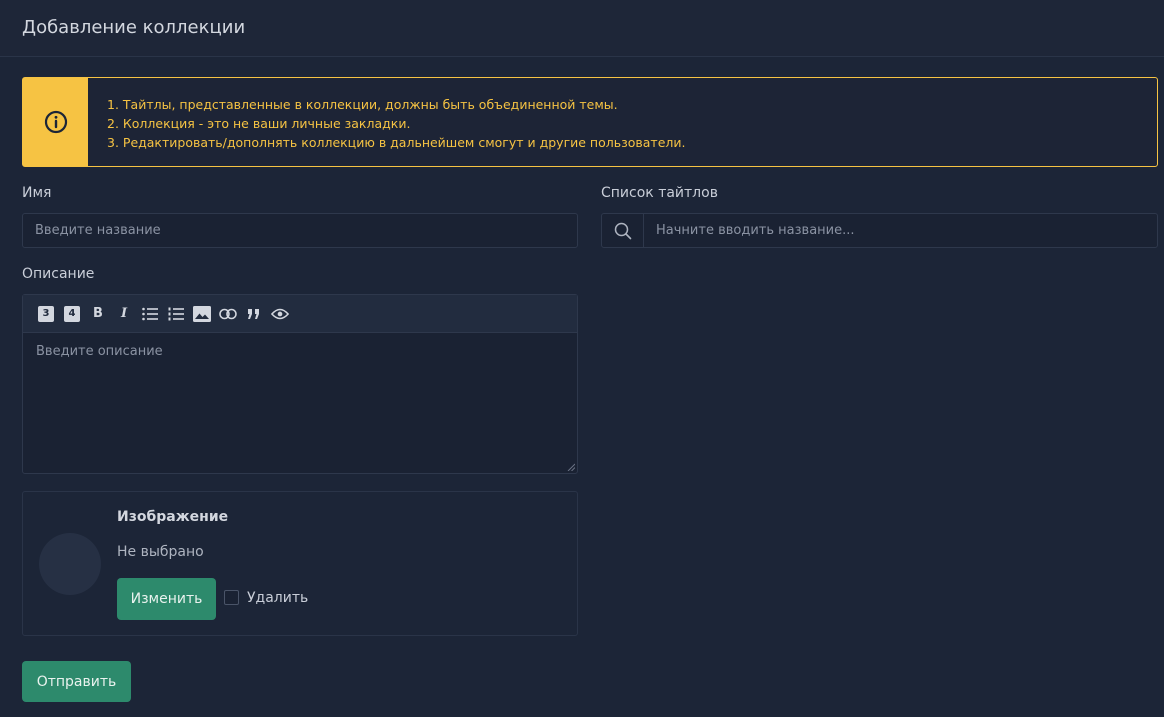 This screenshot has width=1164, height=717. I want to click on search-addon, so click(623, 230).